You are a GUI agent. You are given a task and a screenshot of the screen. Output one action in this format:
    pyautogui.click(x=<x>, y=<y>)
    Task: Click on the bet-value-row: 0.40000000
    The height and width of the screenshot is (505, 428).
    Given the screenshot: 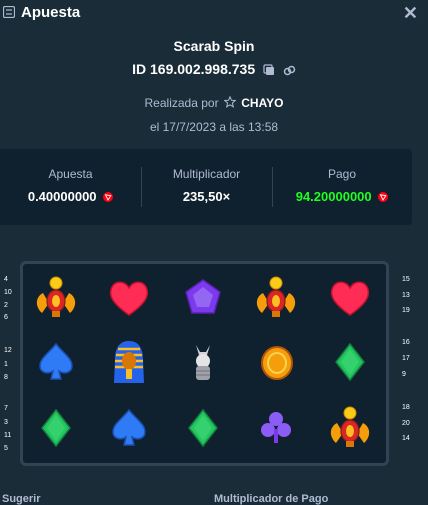 What is the action you would take?
    pyautogui.click(x=70, y=196)
    